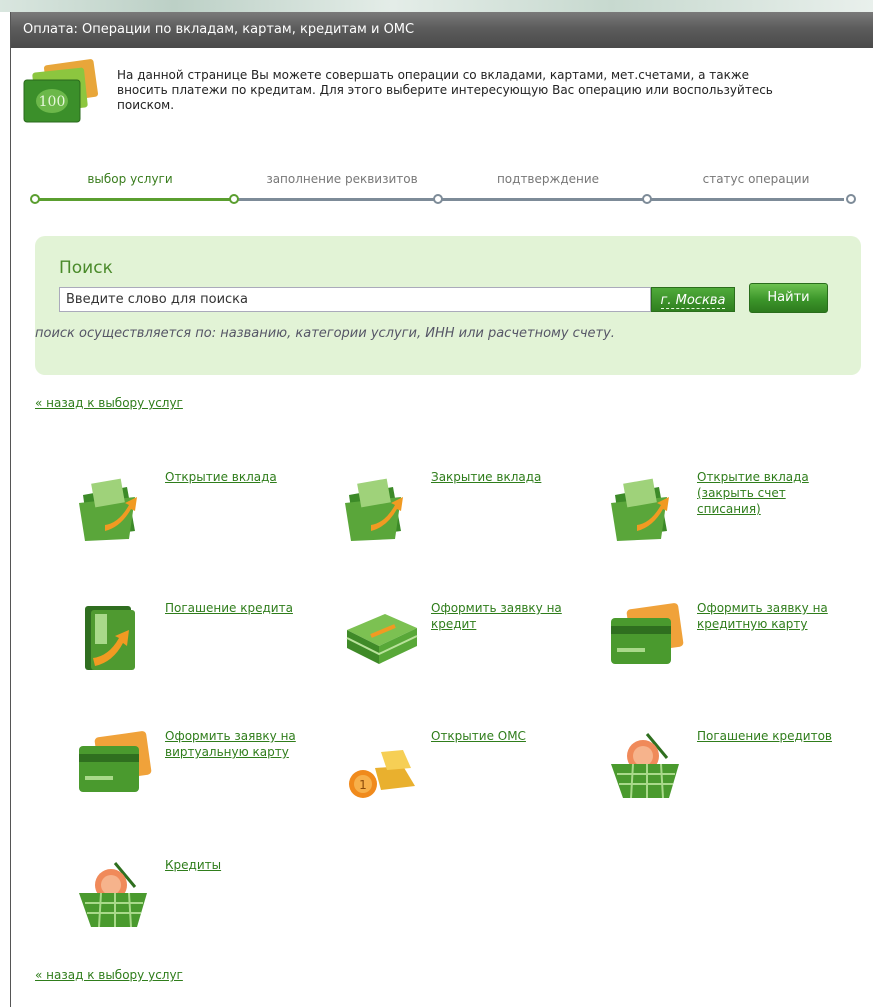  I want to click on step-confirmation: подтверждение, so click(548, 179).